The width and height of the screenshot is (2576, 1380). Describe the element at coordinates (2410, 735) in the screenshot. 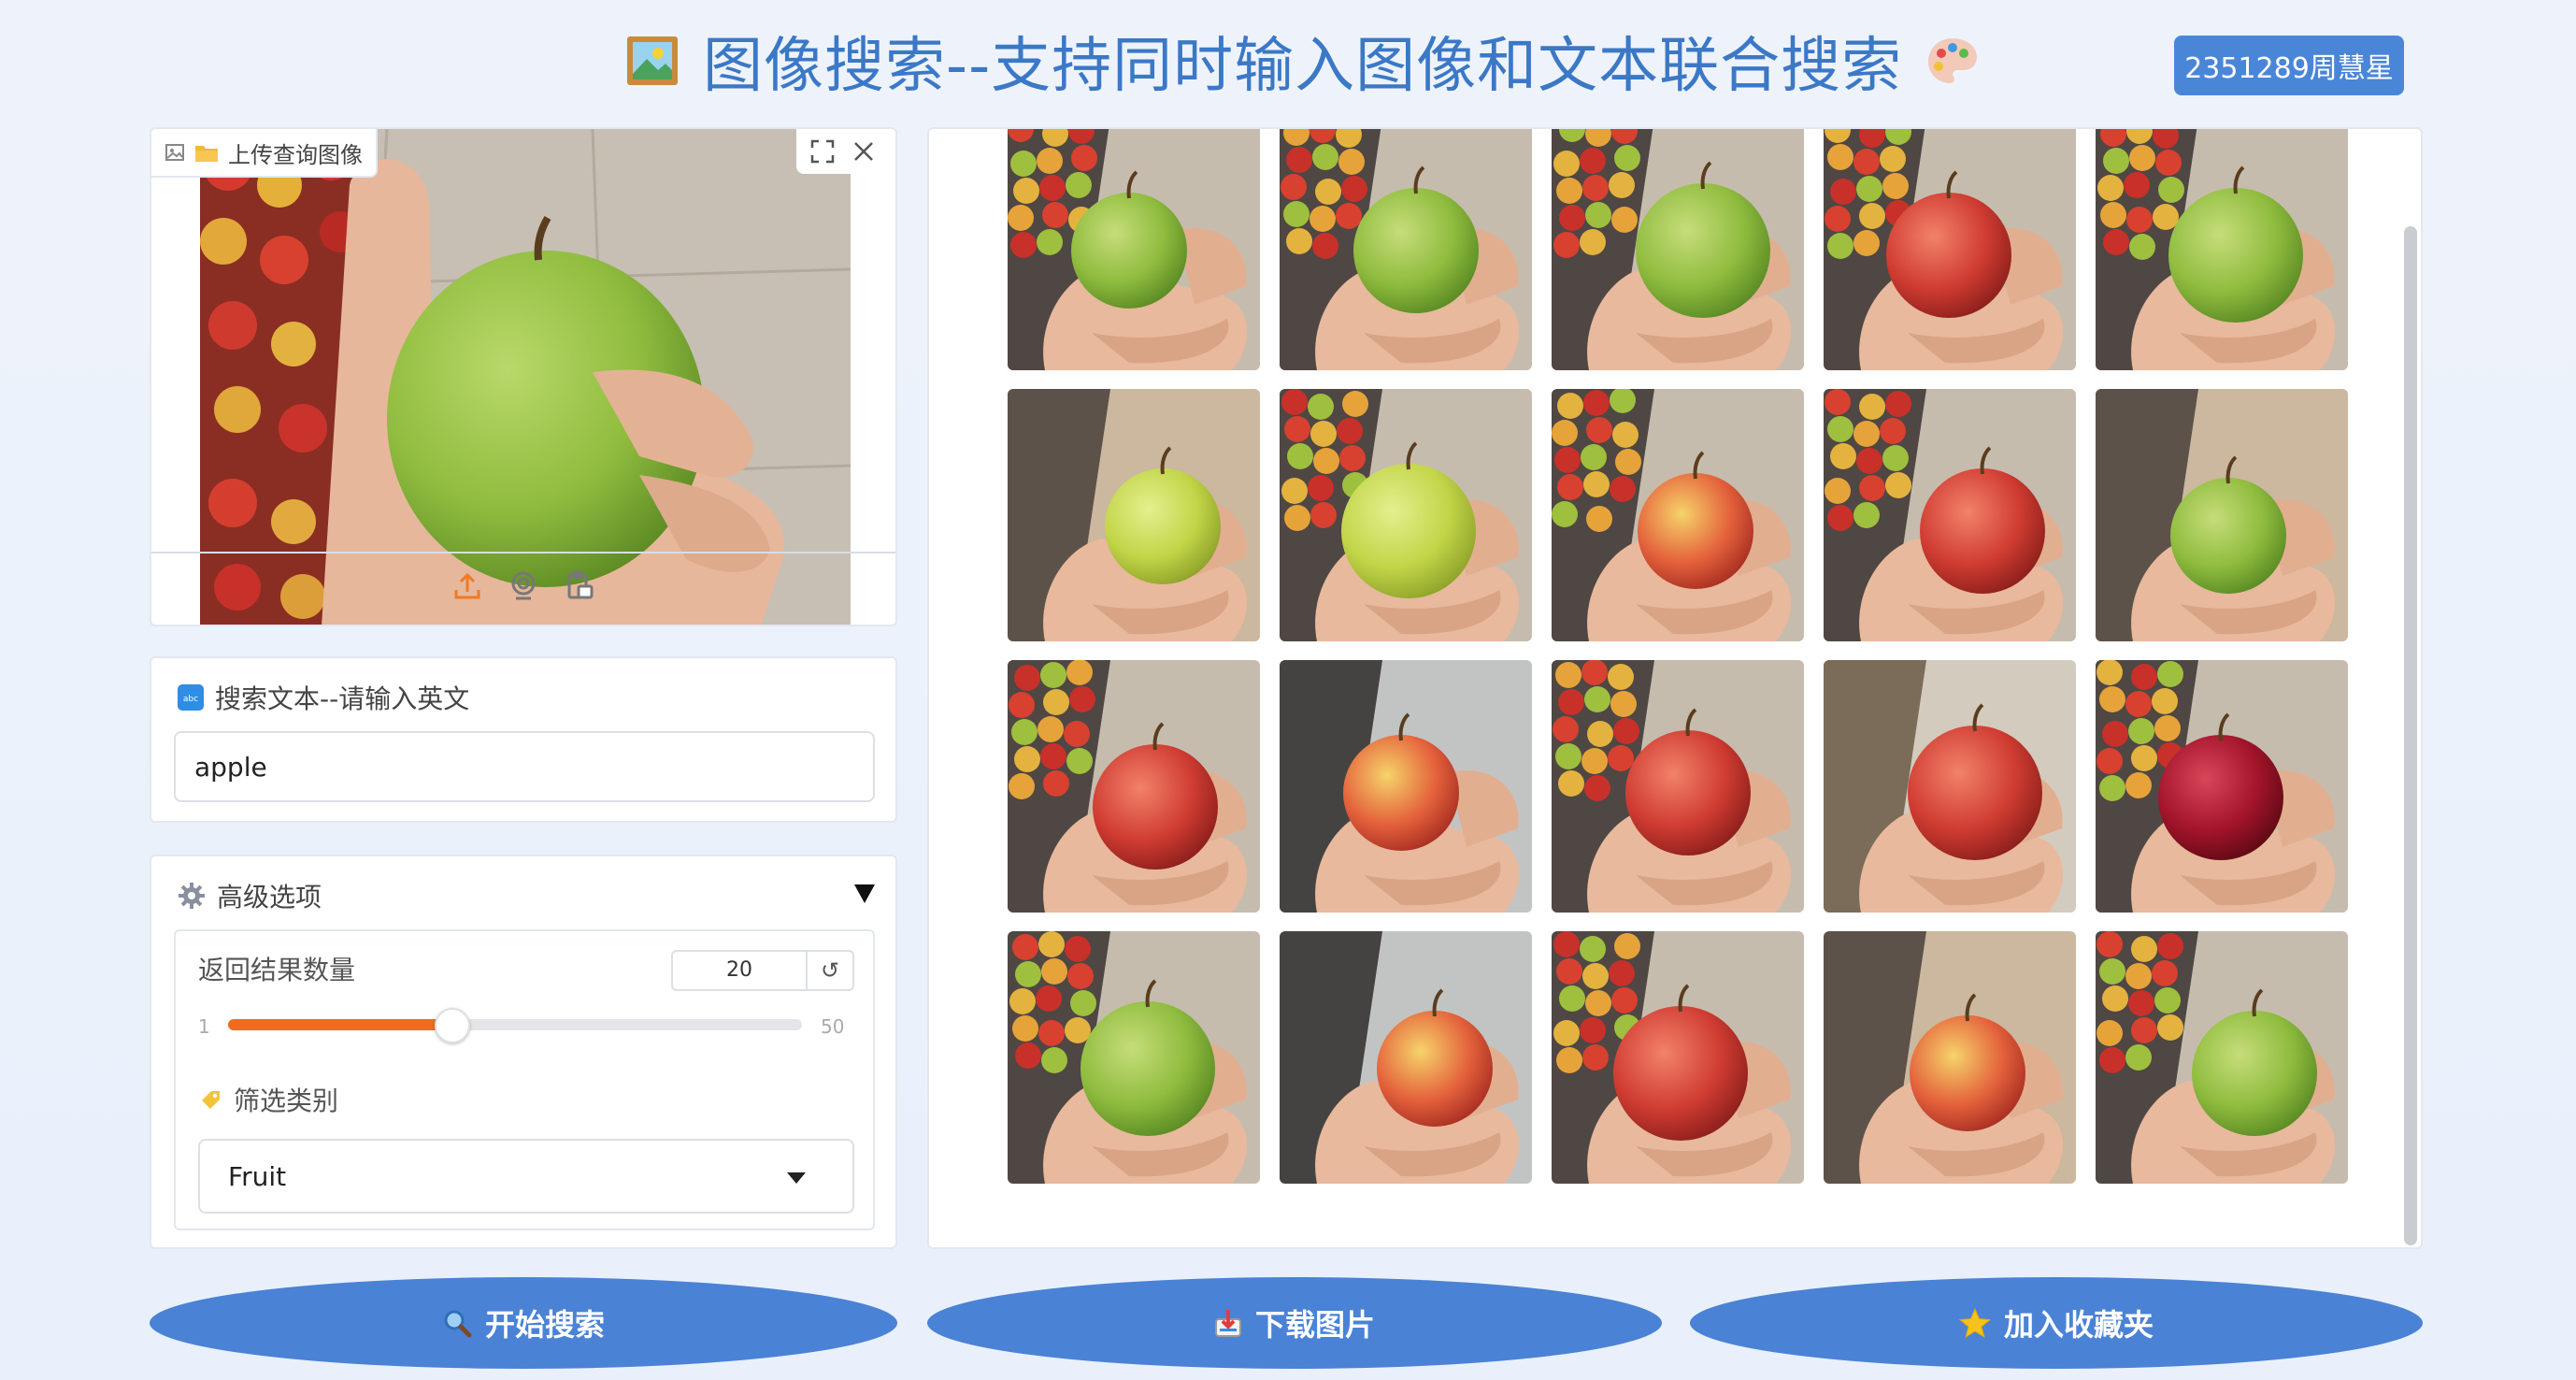

I see `gallery-scrollbar` at that location.